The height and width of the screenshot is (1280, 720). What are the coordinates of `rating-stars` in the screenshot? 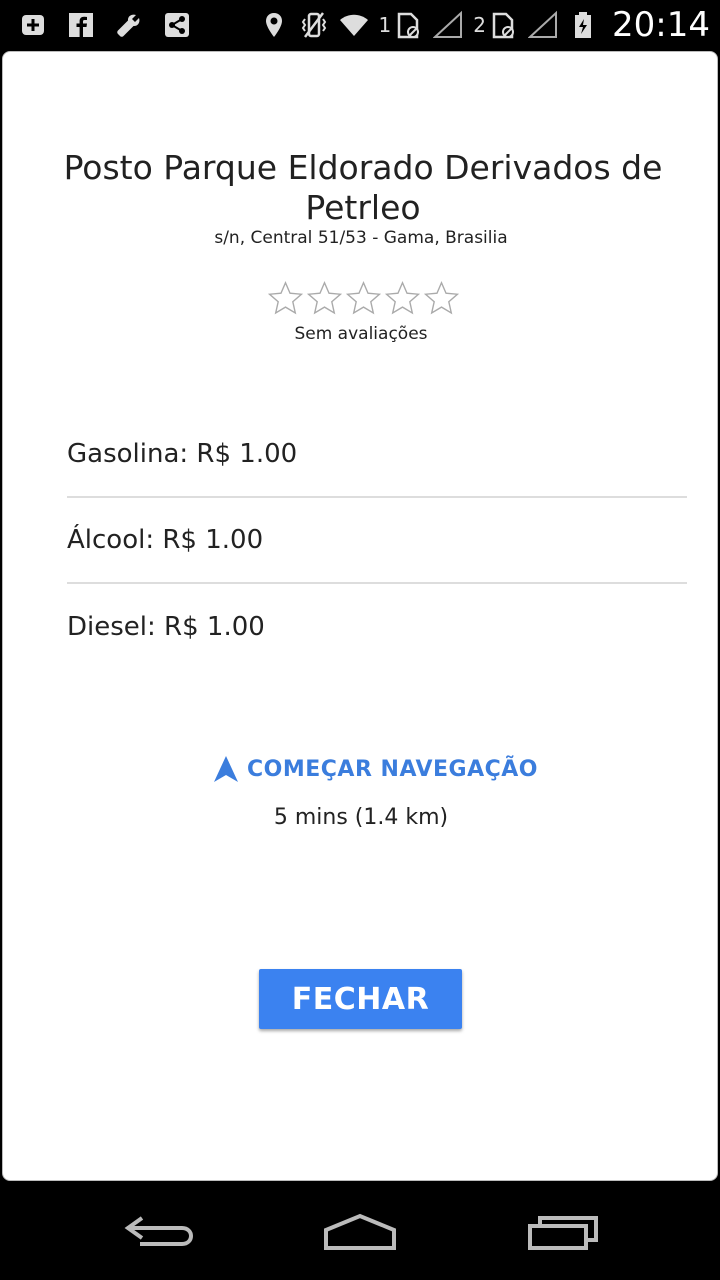 It's located at (363, 298).